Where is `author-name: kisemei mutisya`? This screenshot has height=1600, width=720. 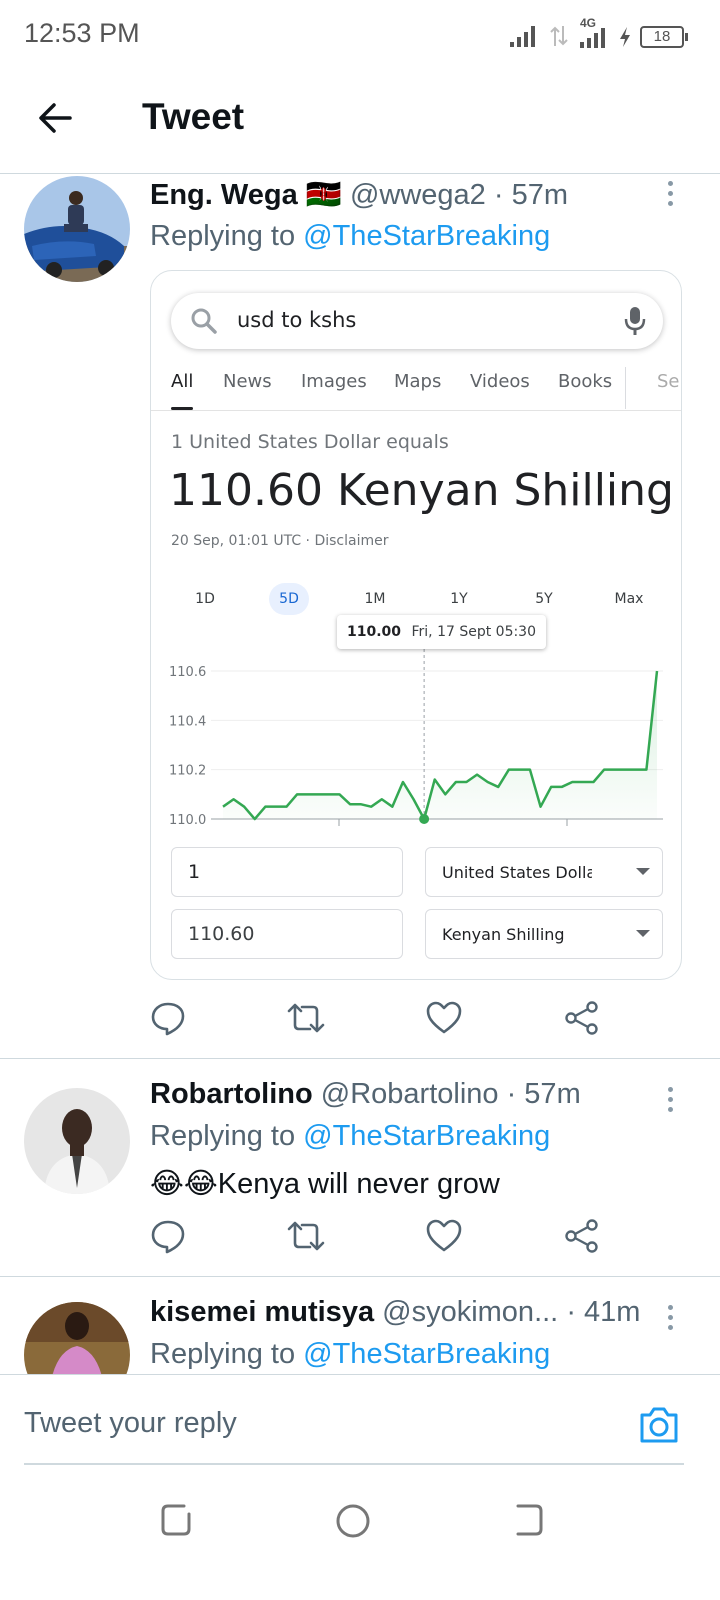 author-name: kisemei mutisya is located at coordinates (262, 1312).